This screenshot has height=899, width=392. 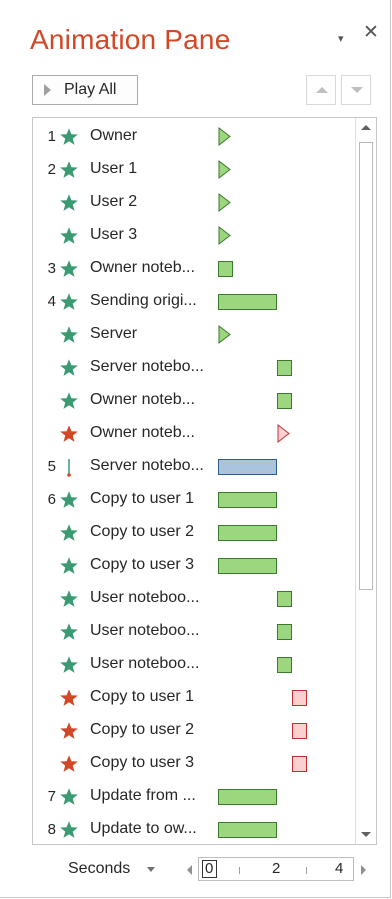 What do you see at coordinates (189, 870) in the screenshot?
I see `timeline-scroll-left-icon` at bounding box center [189, 870].